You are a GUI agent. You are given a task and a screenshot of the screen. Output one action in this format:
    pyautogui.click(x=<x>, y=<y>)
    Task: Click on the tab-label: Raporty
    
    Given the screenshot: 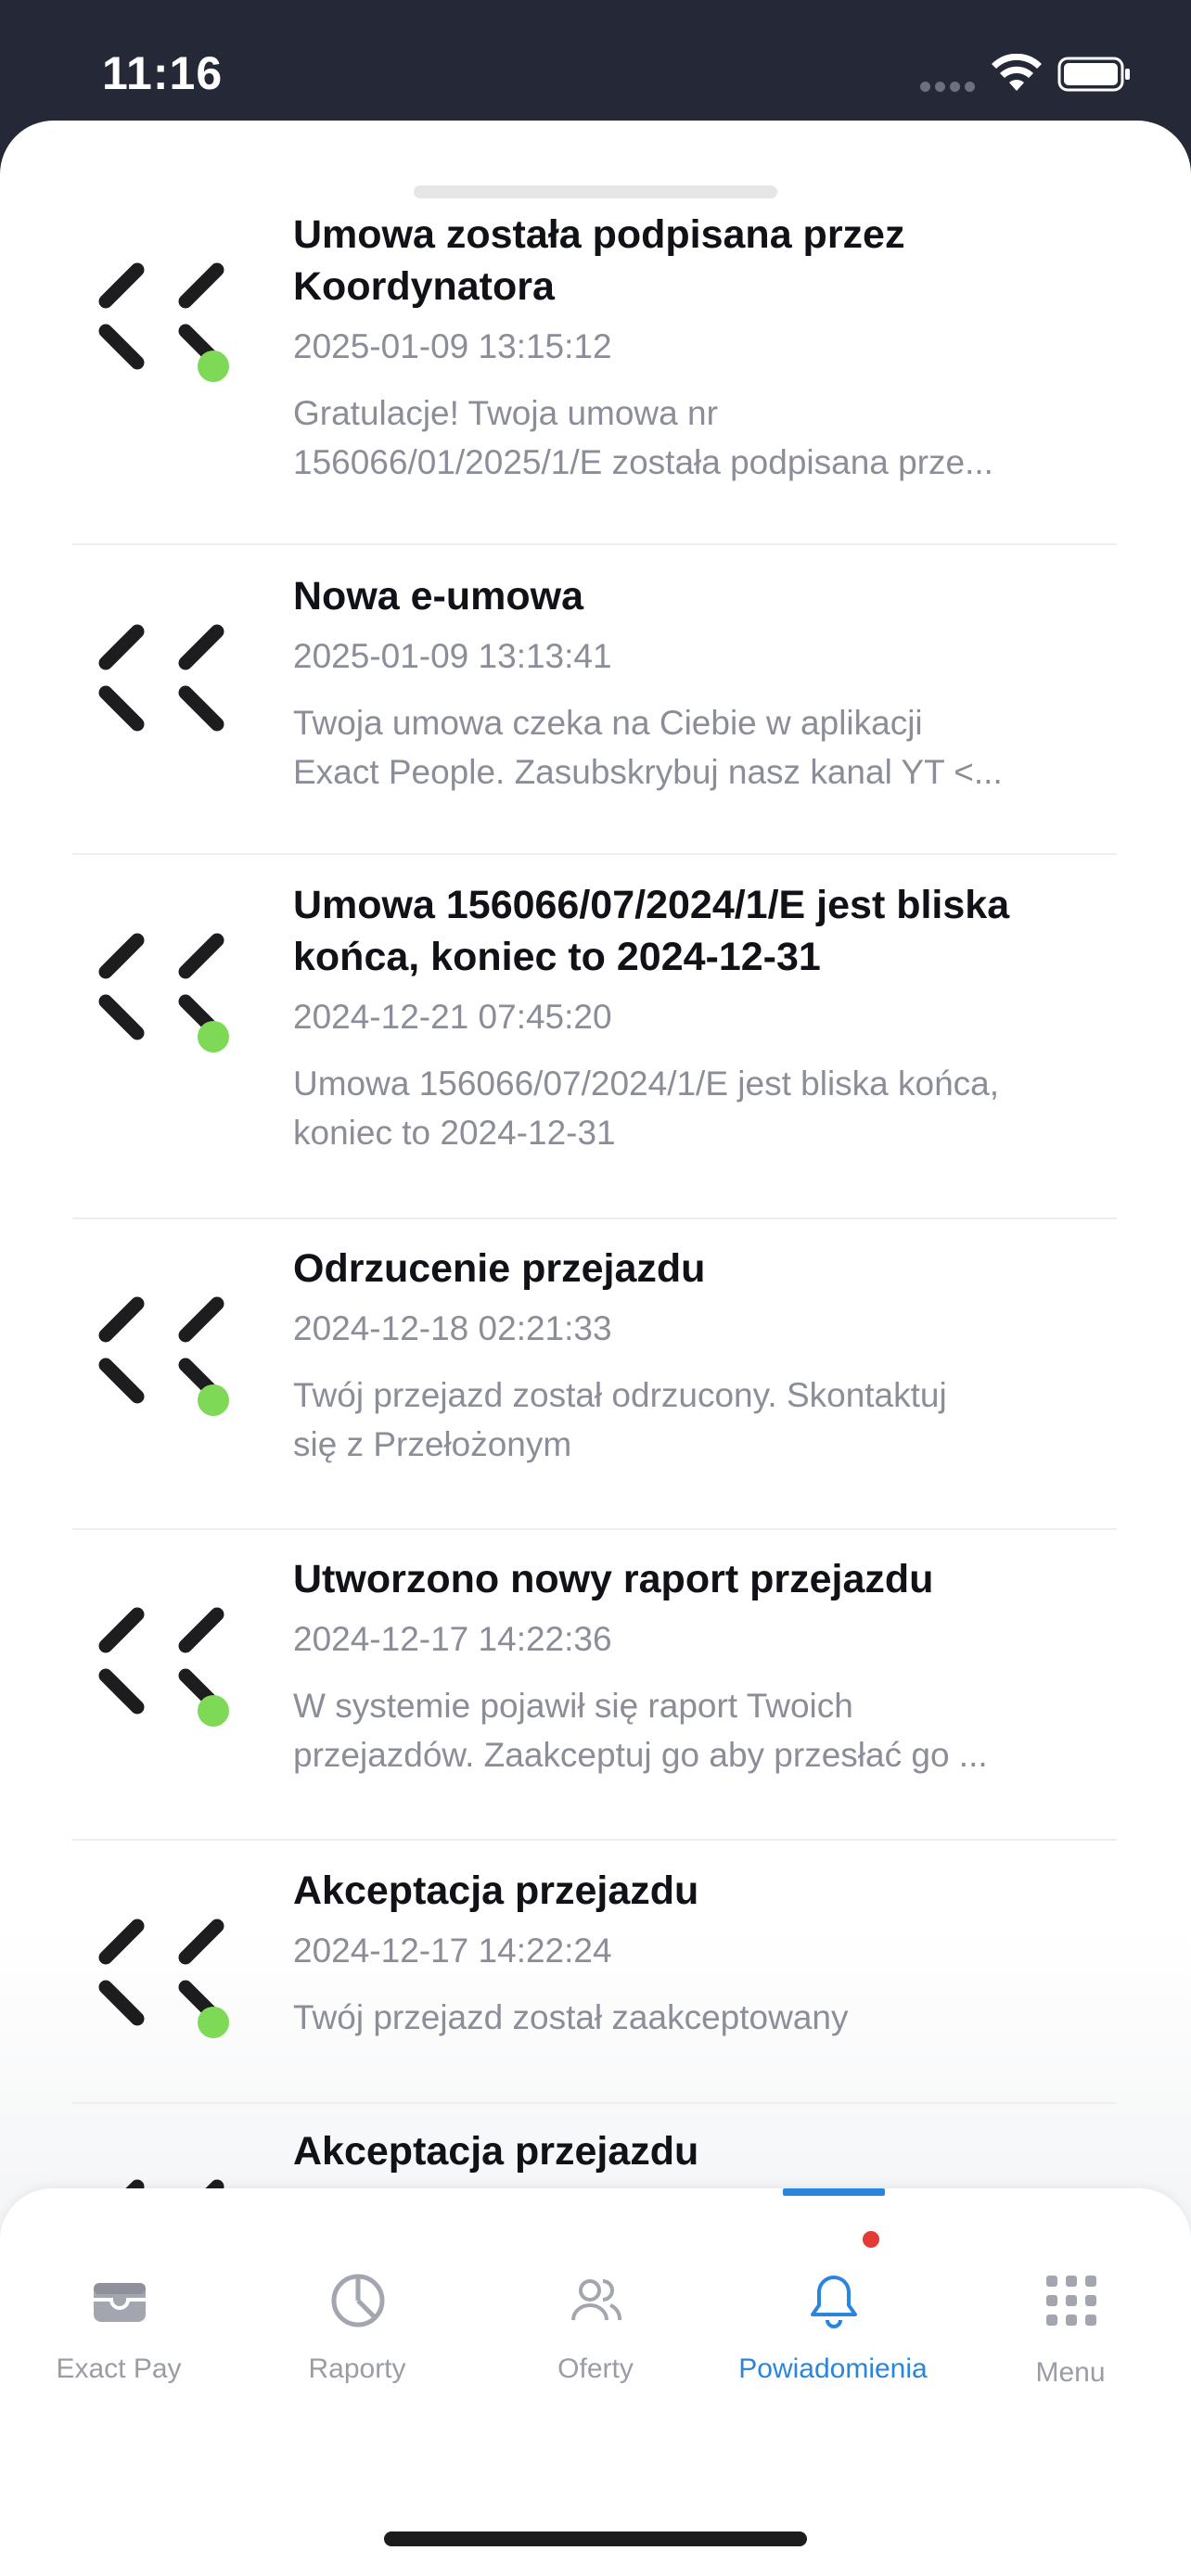 What is the action you would take?
    pyautogui.click(x=357, y=2368)
    